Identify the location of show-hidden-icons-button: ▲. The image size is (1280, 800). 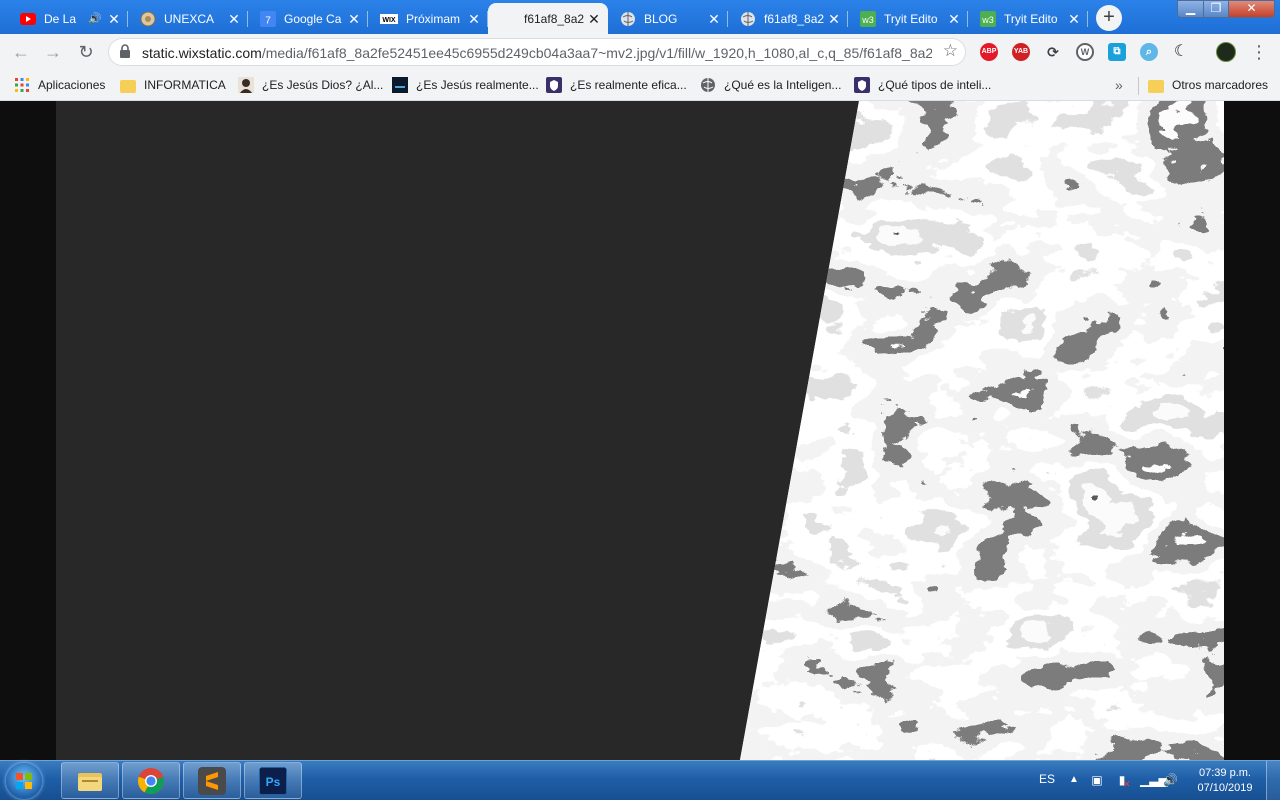
(1074, 779).